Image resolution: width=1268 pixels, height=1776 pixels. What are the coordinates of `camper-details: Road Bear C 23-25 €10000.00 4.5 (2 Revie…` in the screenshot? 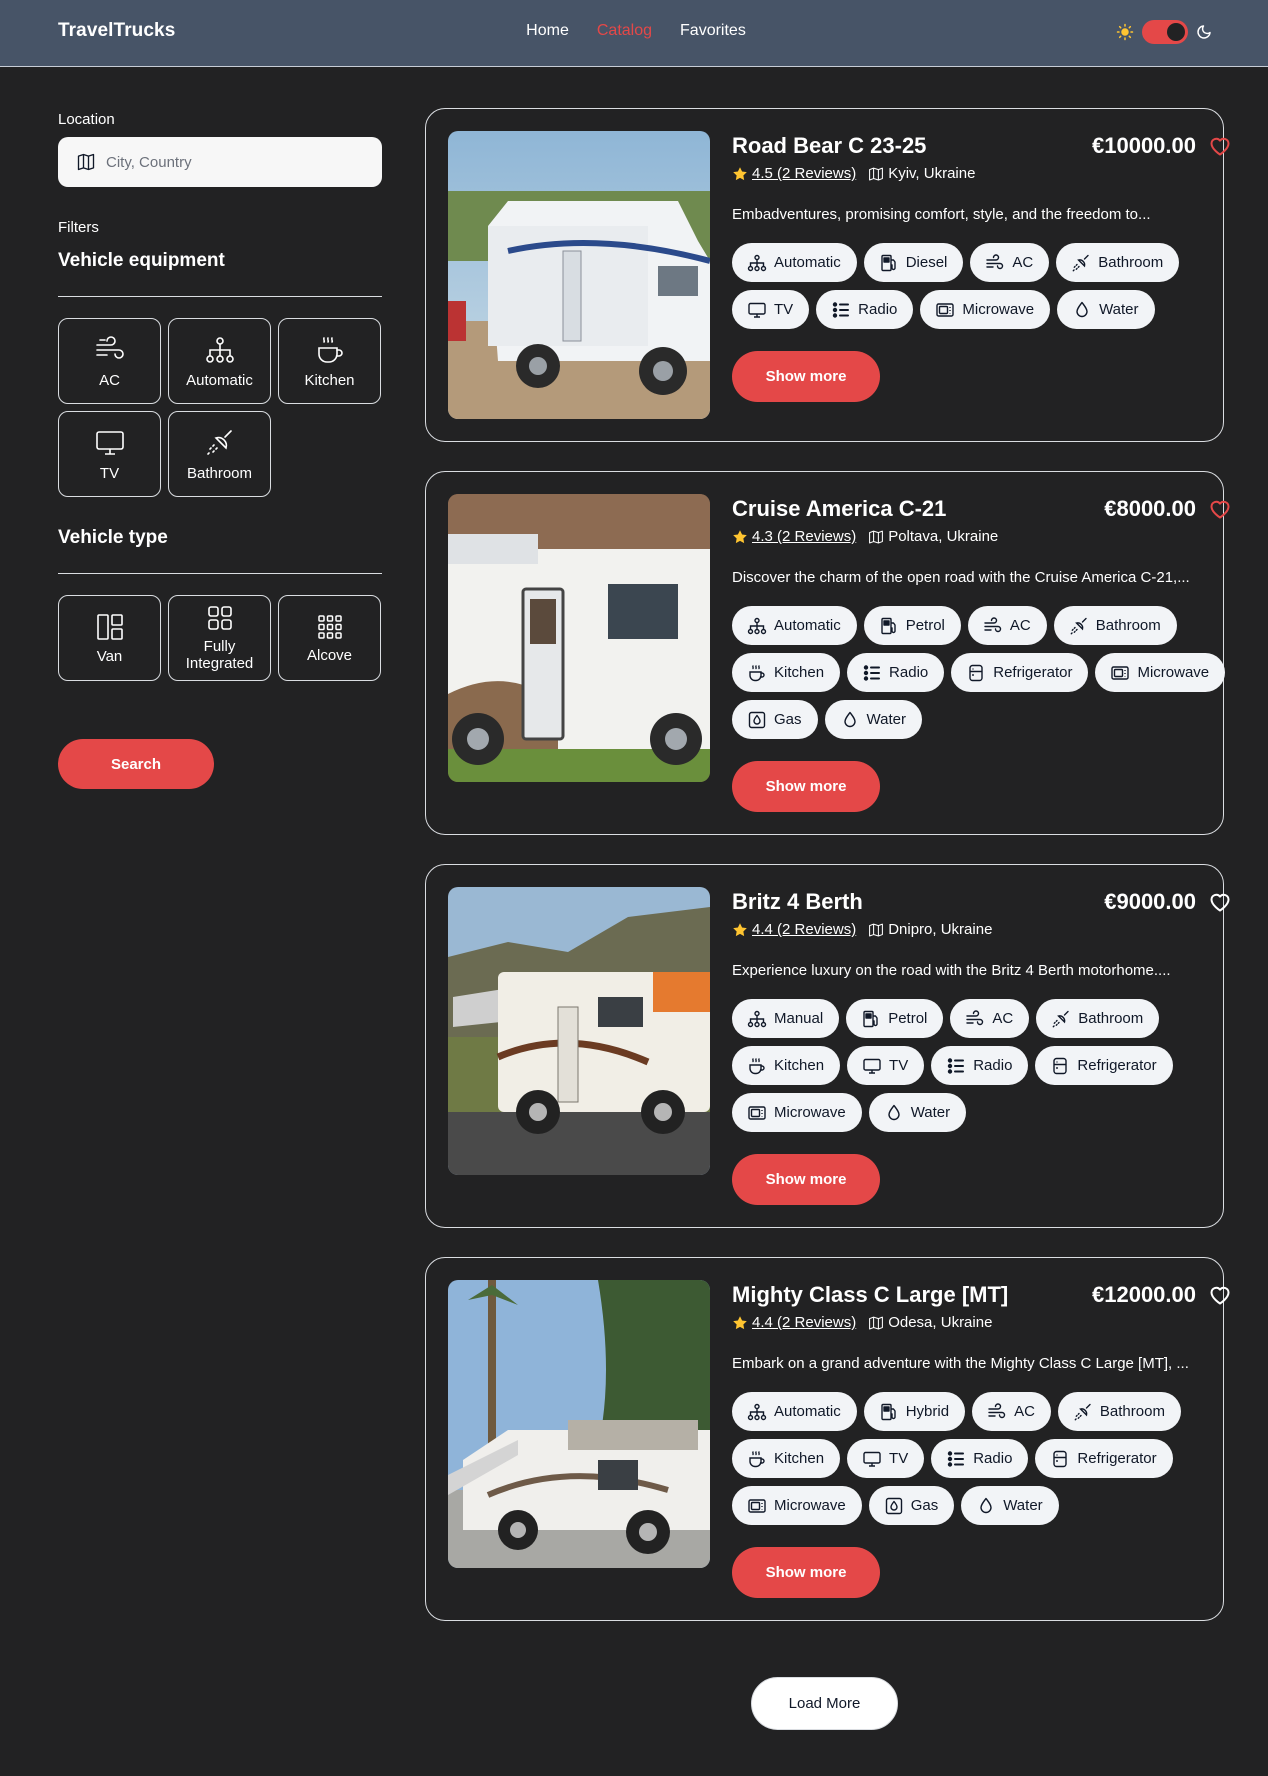 It's located at (982, 275).